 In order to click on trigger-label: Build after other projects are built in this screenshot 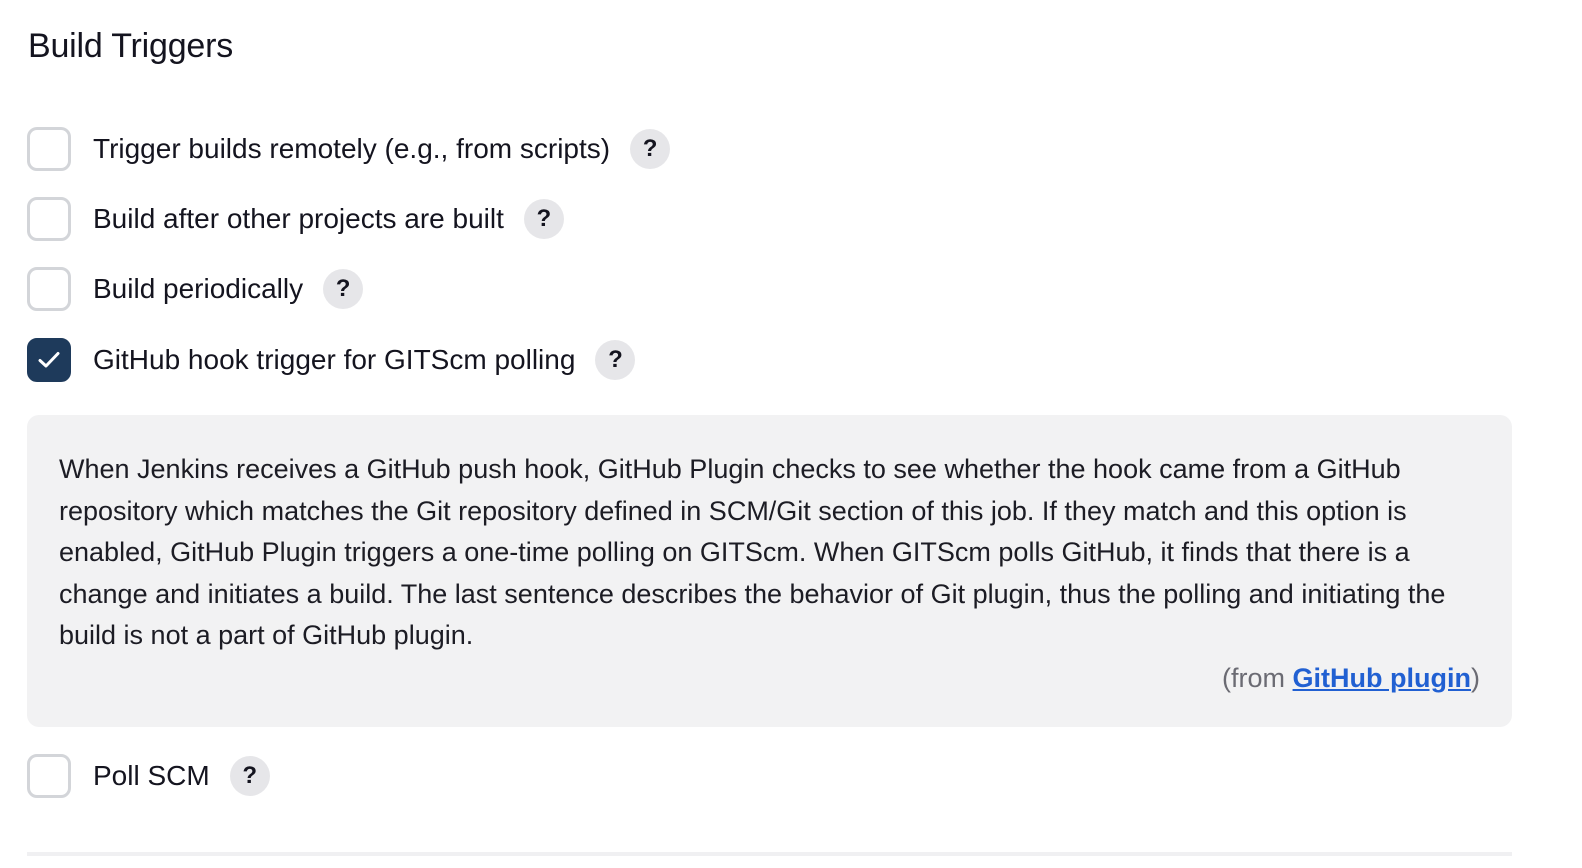, I will do `click(298, 219)`.